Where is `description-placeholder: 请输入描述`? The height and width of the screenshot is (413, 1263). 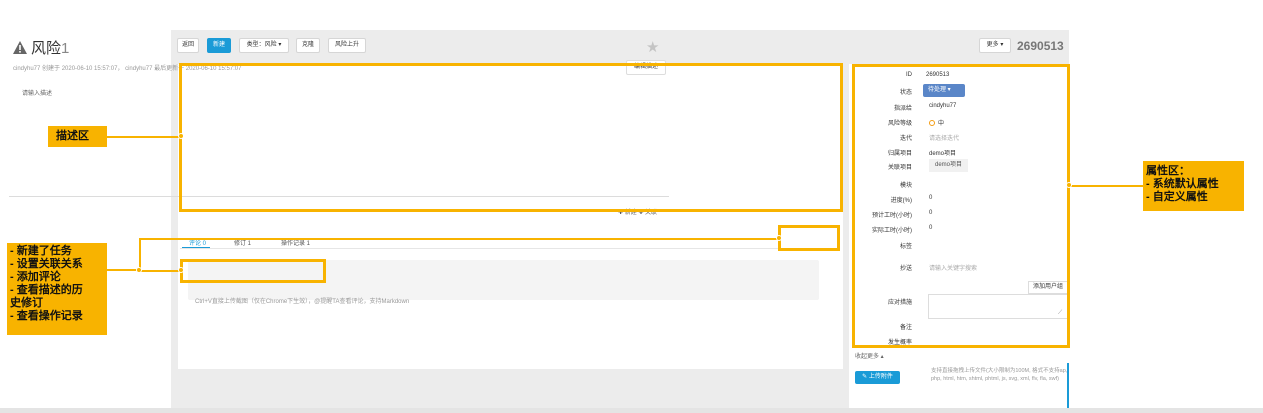 description-placeholder: 请输入描述 is located at coordinates (37, 92).